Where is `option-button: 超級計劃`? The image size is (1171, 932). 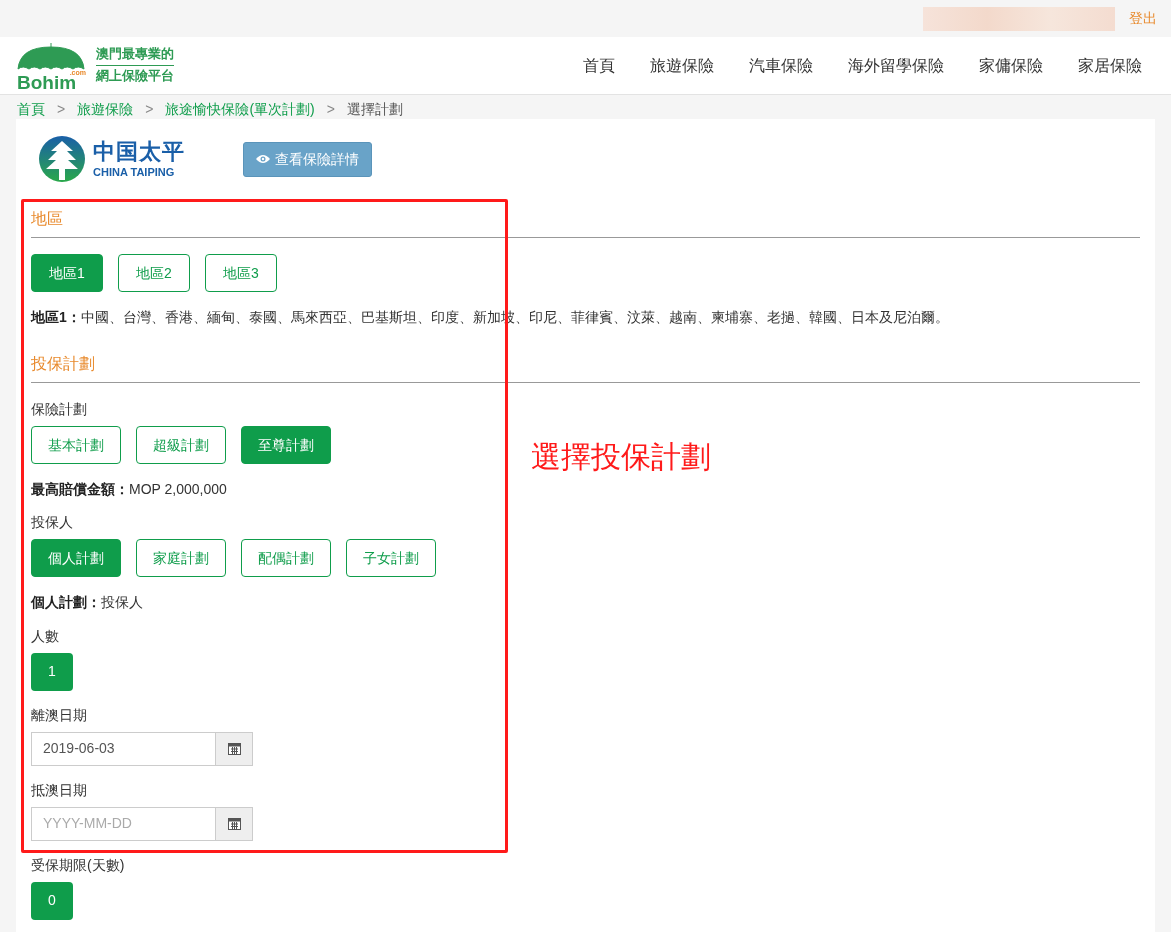 option-button: 超級計劃 is located at coordinates (181, 445).